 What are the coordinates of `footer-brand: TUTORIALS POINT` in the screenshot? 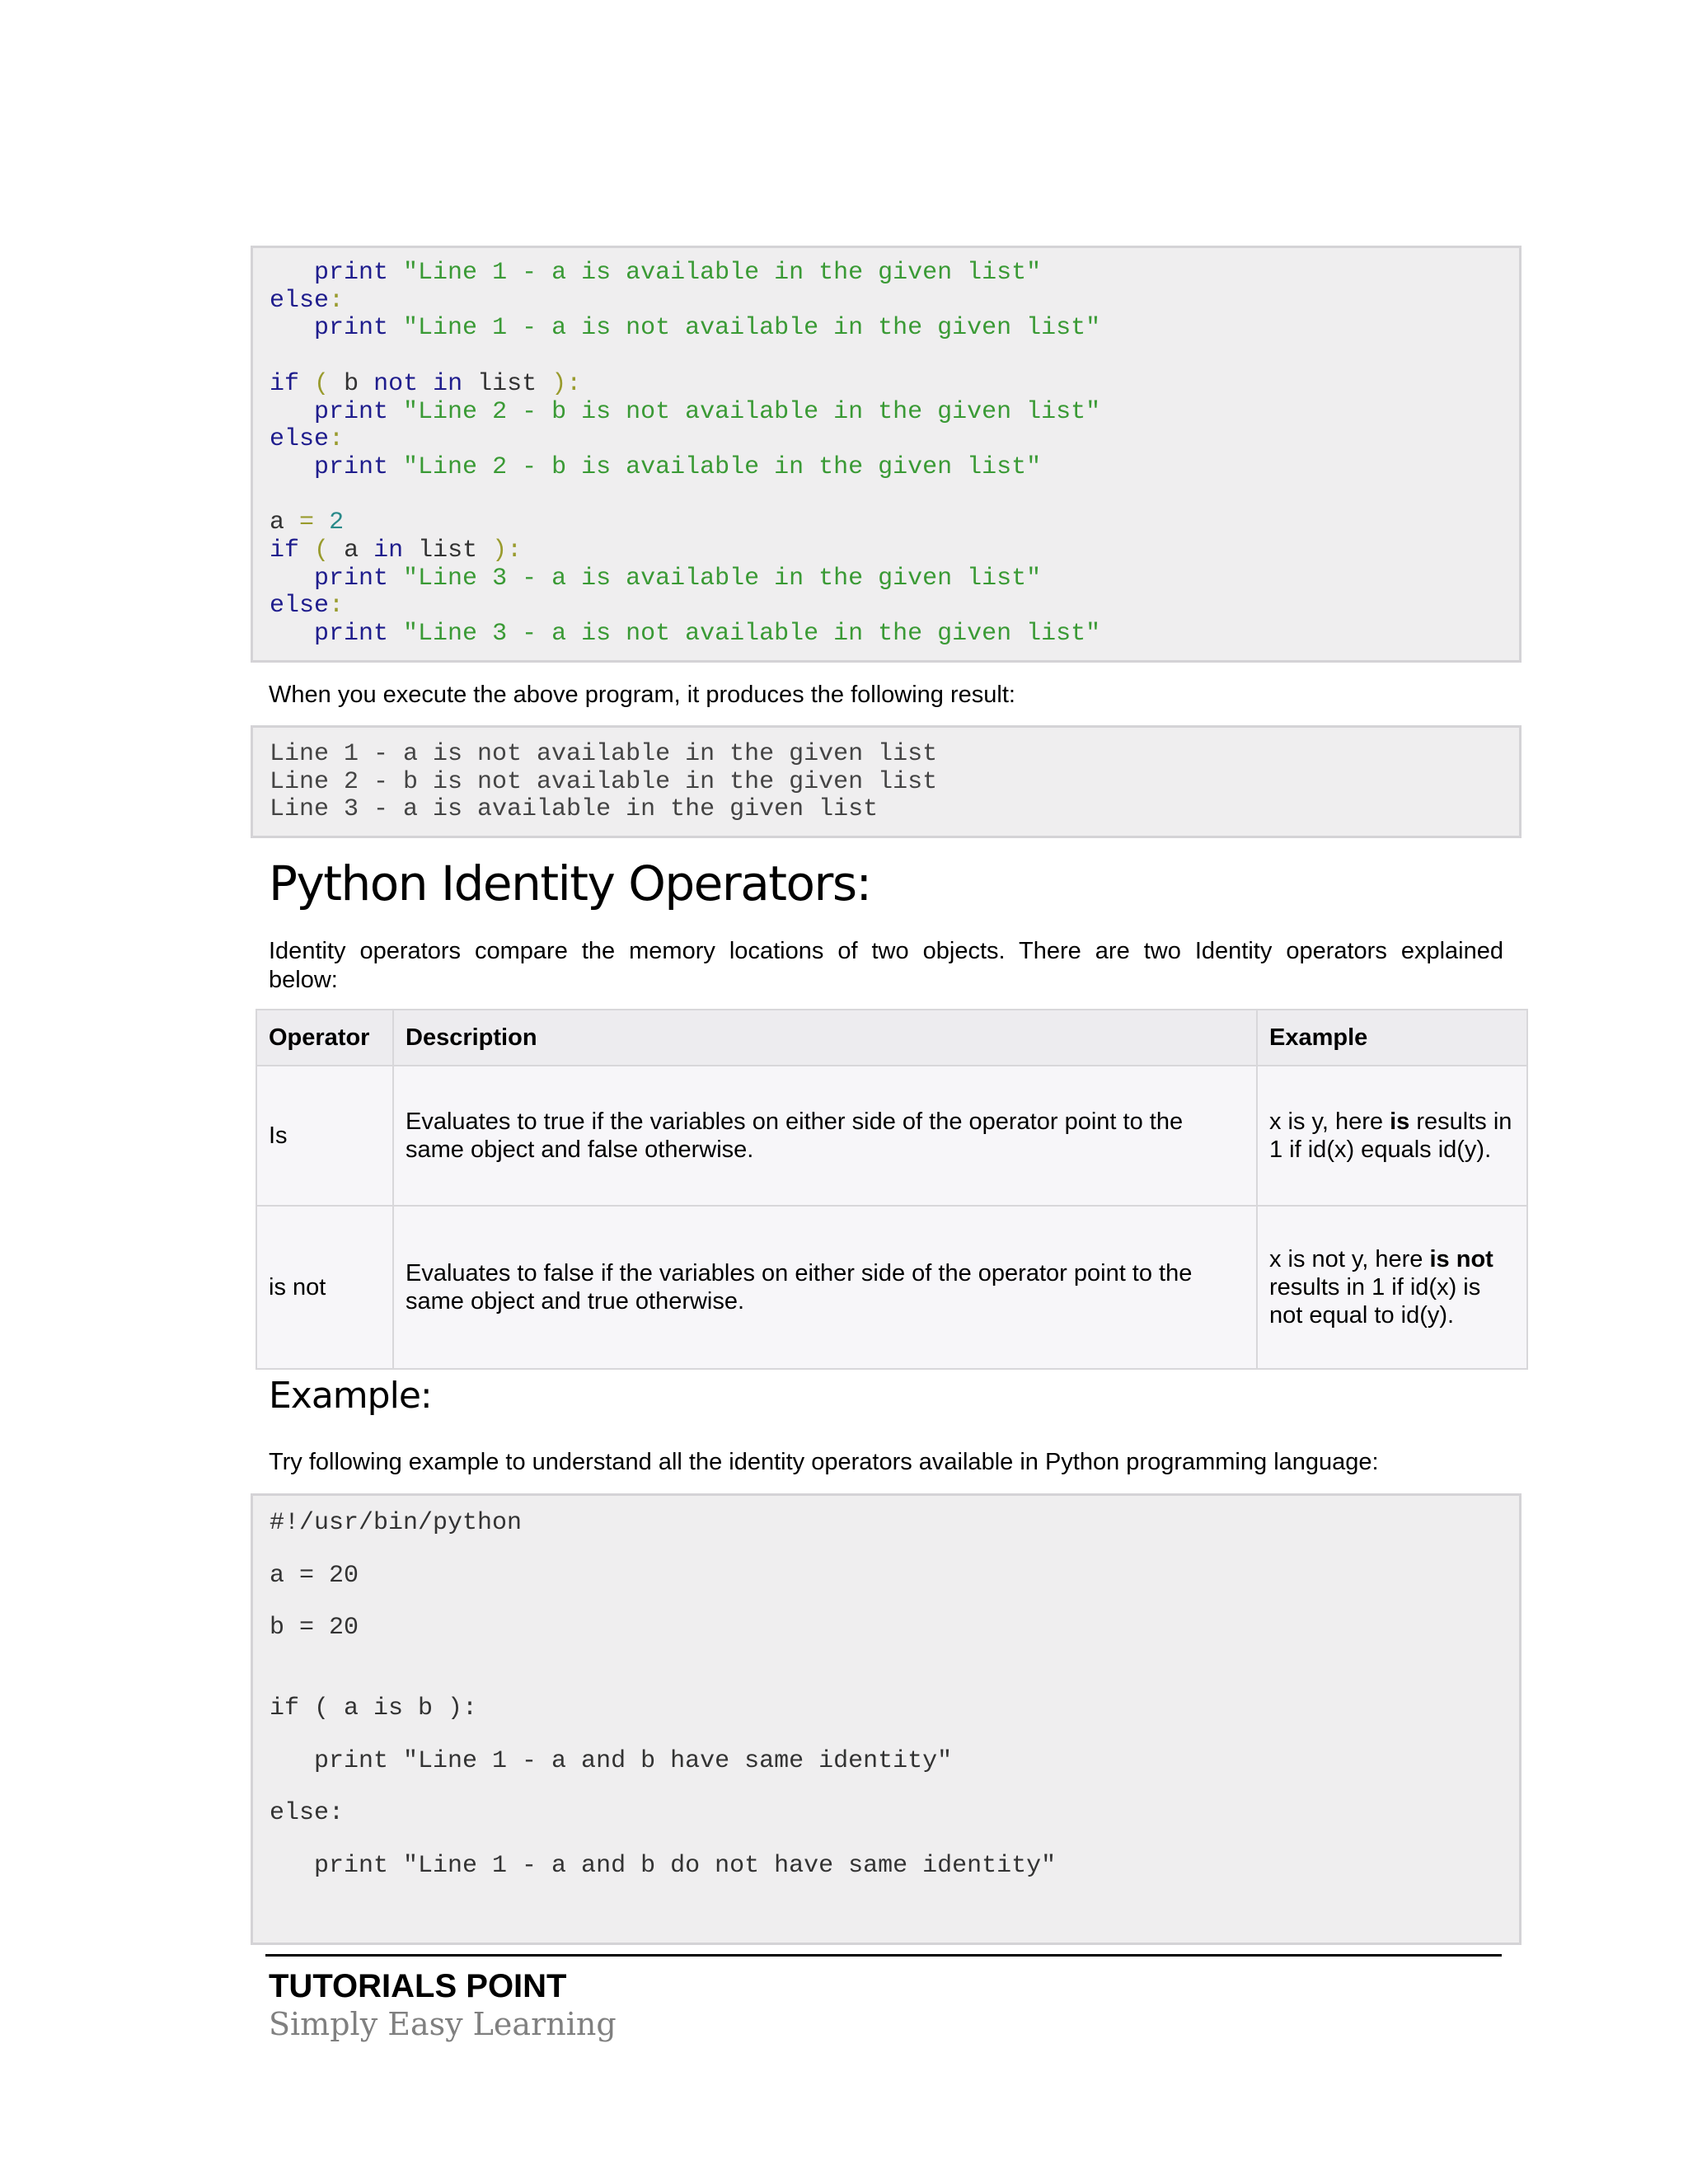 It's located at (418, 1986).